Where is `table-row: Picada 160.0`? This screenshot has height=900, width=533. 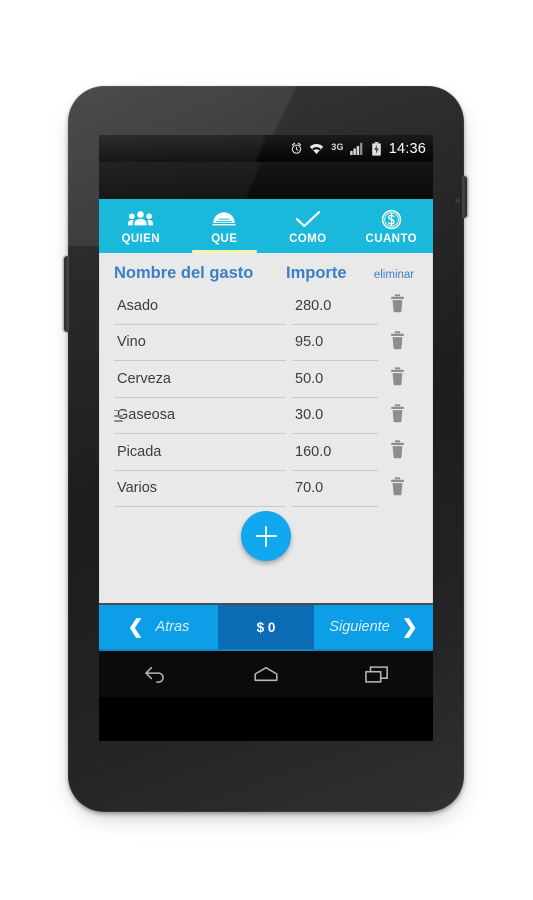 table-row: Picada 160.0 is located at coordinates (267, 452).